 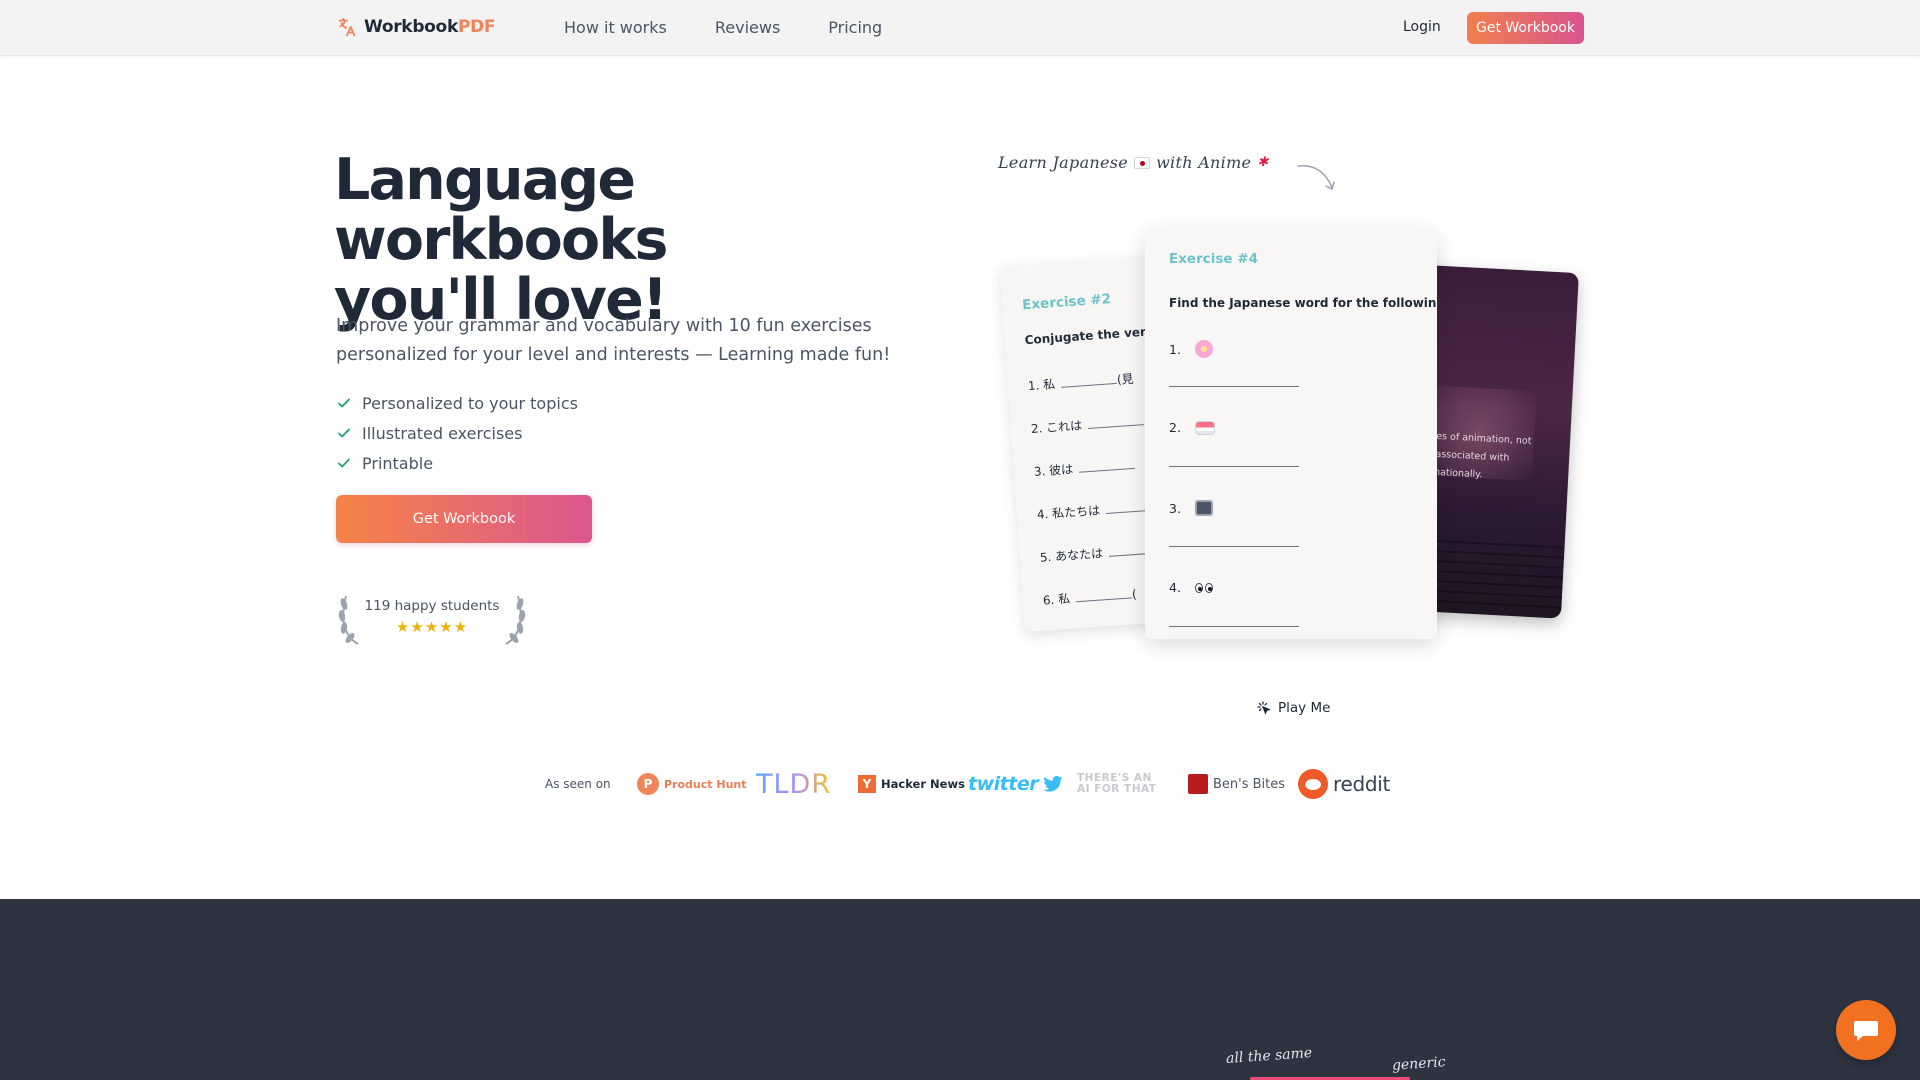 What do you see at coordinates (1191, 587) in the screenshot?
I see `exercise-question: 4.` at bounding box center [1191, 587].